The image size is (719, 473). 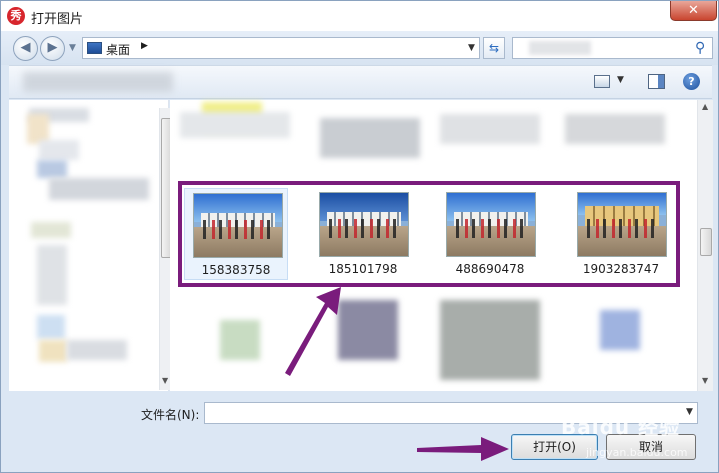 I want to click on view-options-dropdown: ▼, so click(x=620, y=80).